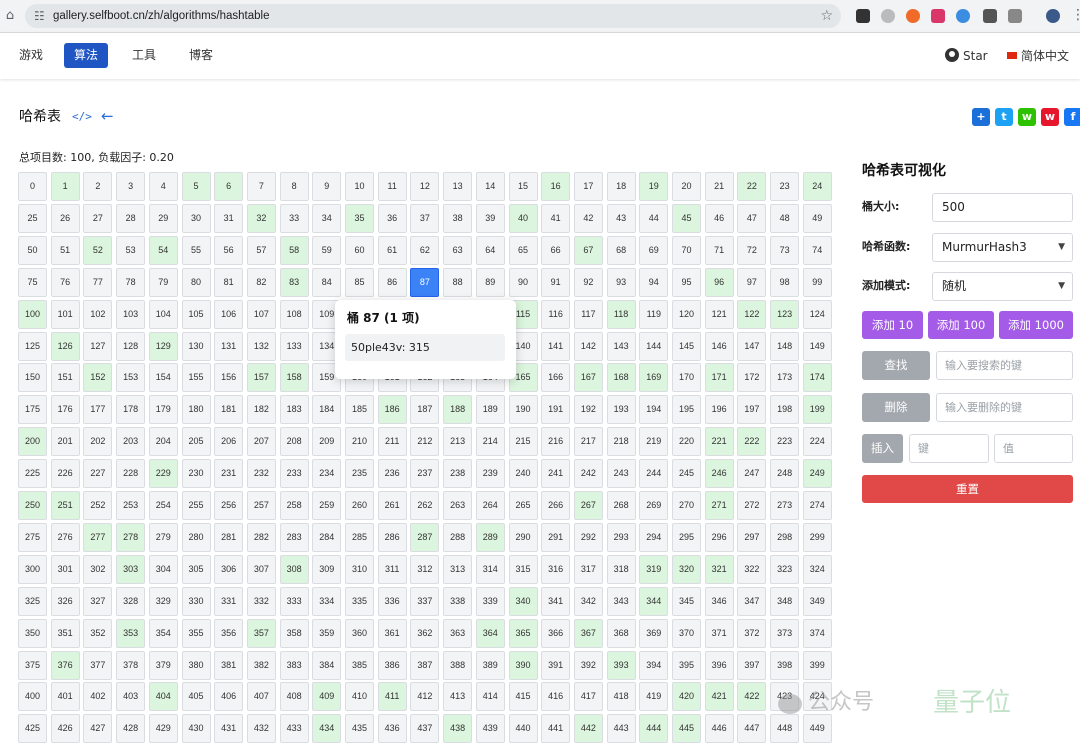 The image size is (1080, 746). I want to click on bucket-cell: 350, so click(32, 633).